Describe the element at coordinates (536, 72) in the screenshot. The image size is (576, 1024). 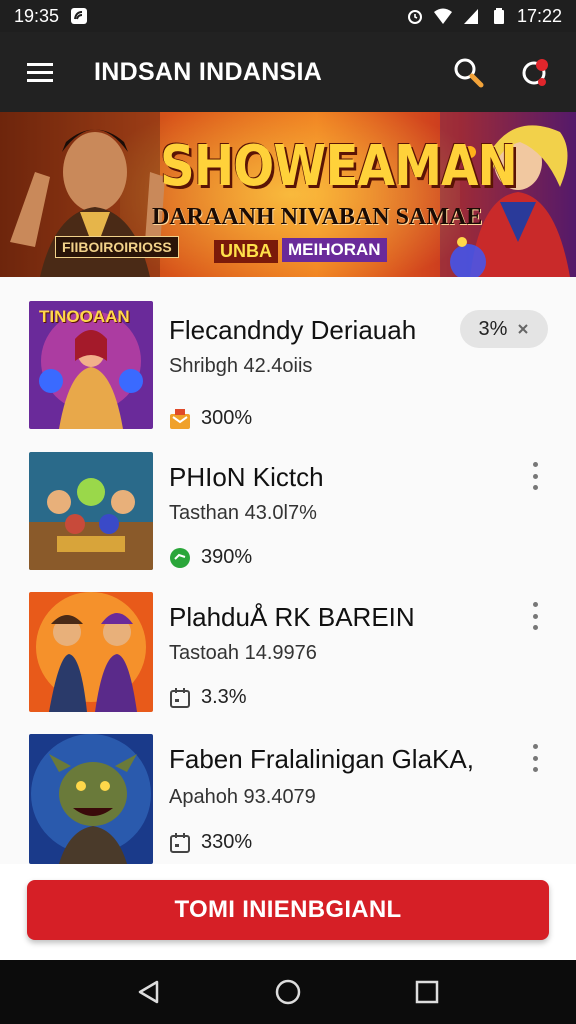
I see `notification-icon` at that location.